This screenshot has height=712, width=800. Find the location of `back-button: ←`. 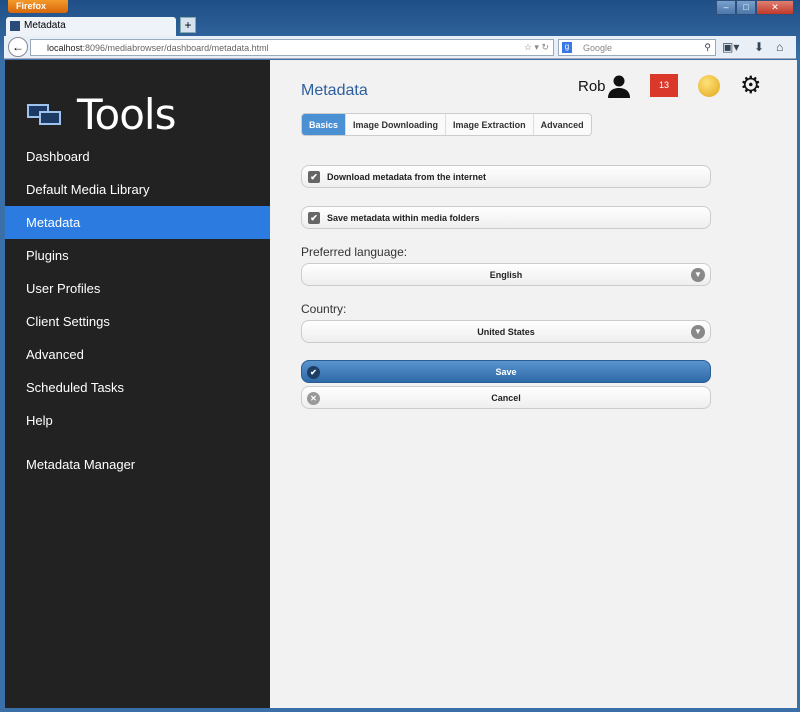

back-button: ← is located at coordinates (18, 47).